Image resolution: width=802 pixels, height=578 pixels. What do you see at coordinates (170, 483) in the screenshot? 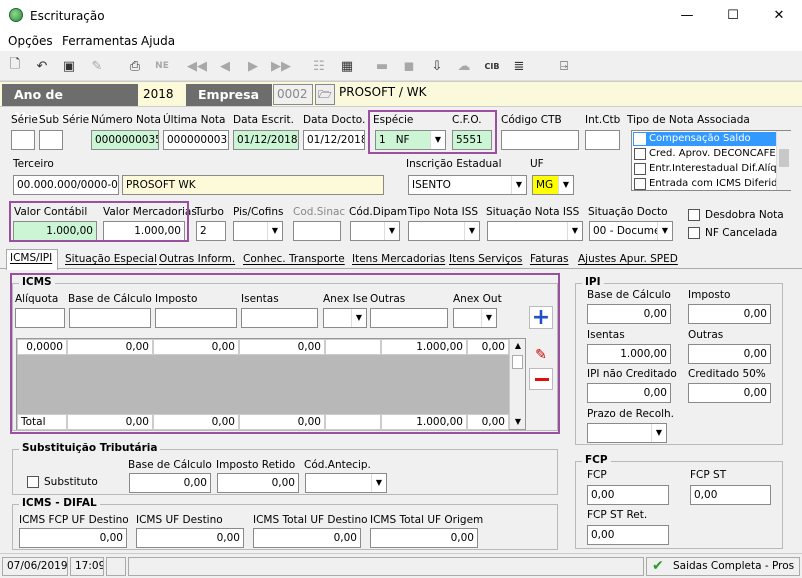
I see `st-base-field: 0,00` at bounding box center [170, 483].